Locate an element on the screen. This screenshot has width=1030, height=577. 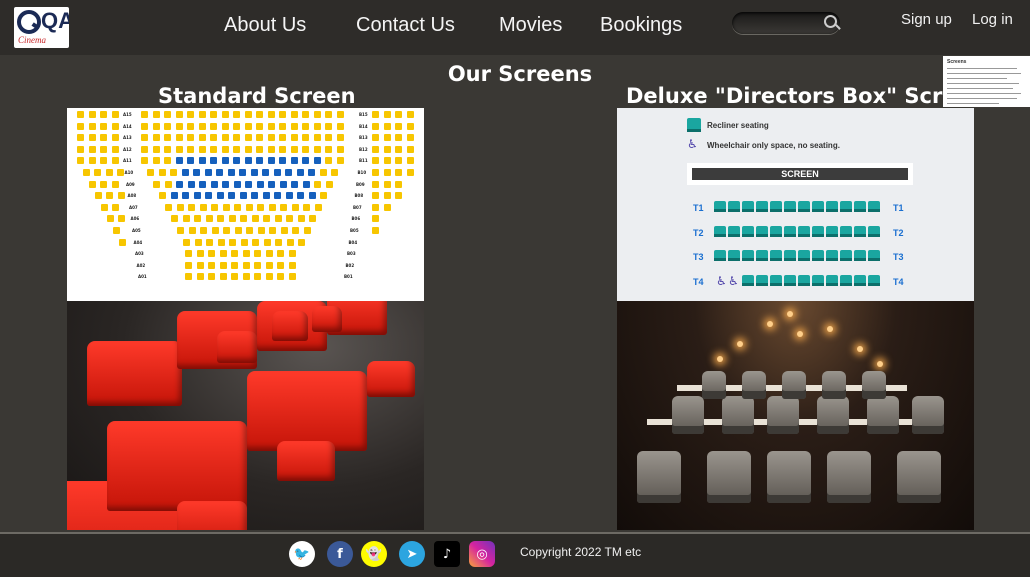
page-thumbnail-preview: Screens is located at coordinates (986, 81).